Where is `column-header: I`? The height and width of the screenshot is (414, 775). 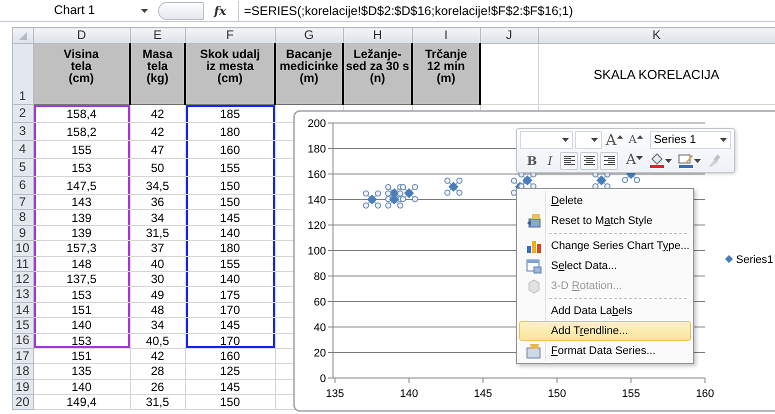 column-header: I is located at coordinates (446, 36).